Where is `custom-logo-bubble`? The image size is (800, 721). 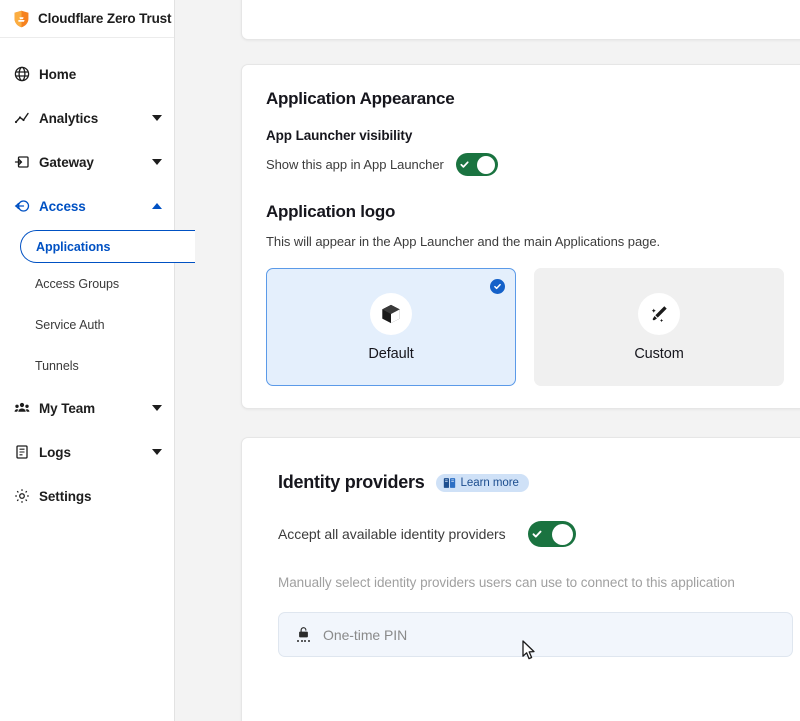 custom-logo-bubble is located at coordinates (659, 313).